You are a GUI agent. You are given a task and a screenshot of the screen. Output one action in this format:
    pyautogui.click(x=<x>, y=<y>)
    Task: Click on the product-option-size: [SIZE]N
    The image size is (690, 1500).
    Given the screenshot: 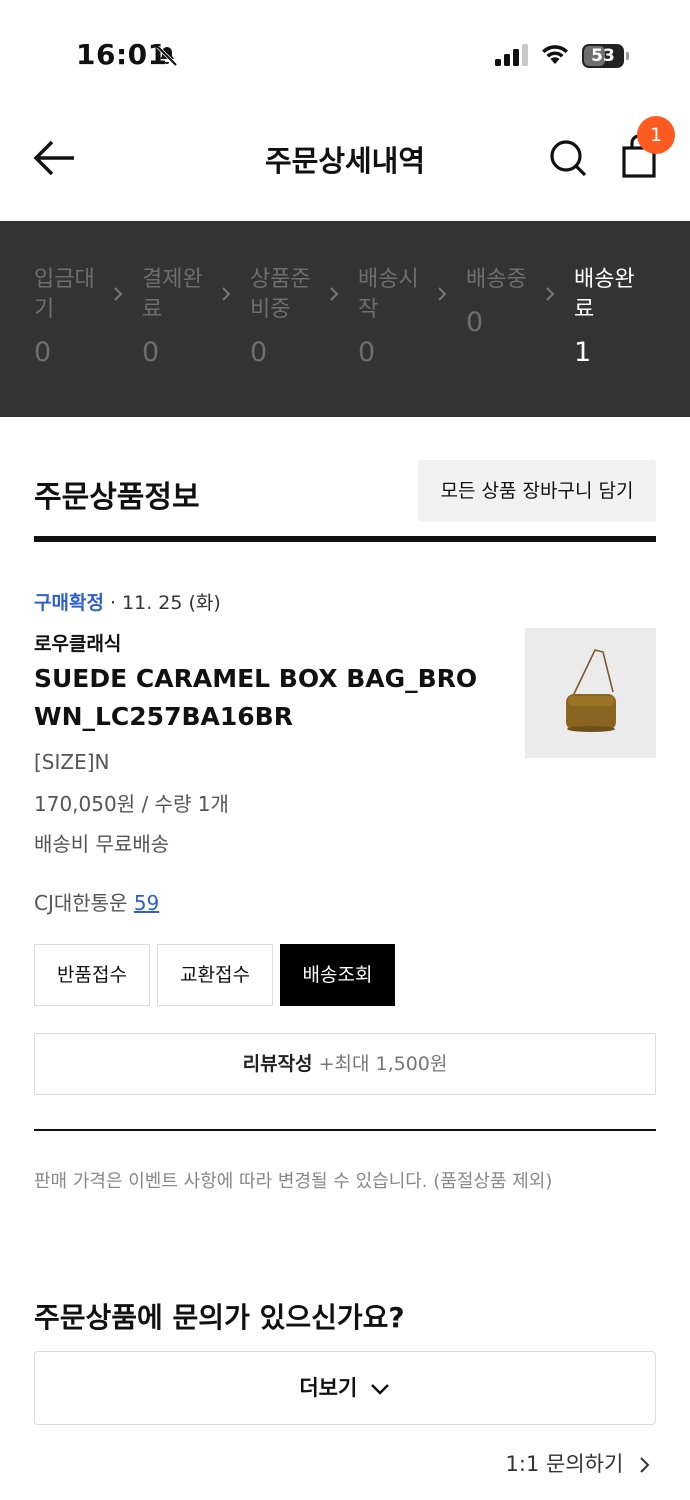 What is the action you would take?
    pyautogui.click(x=72, y=762)
    